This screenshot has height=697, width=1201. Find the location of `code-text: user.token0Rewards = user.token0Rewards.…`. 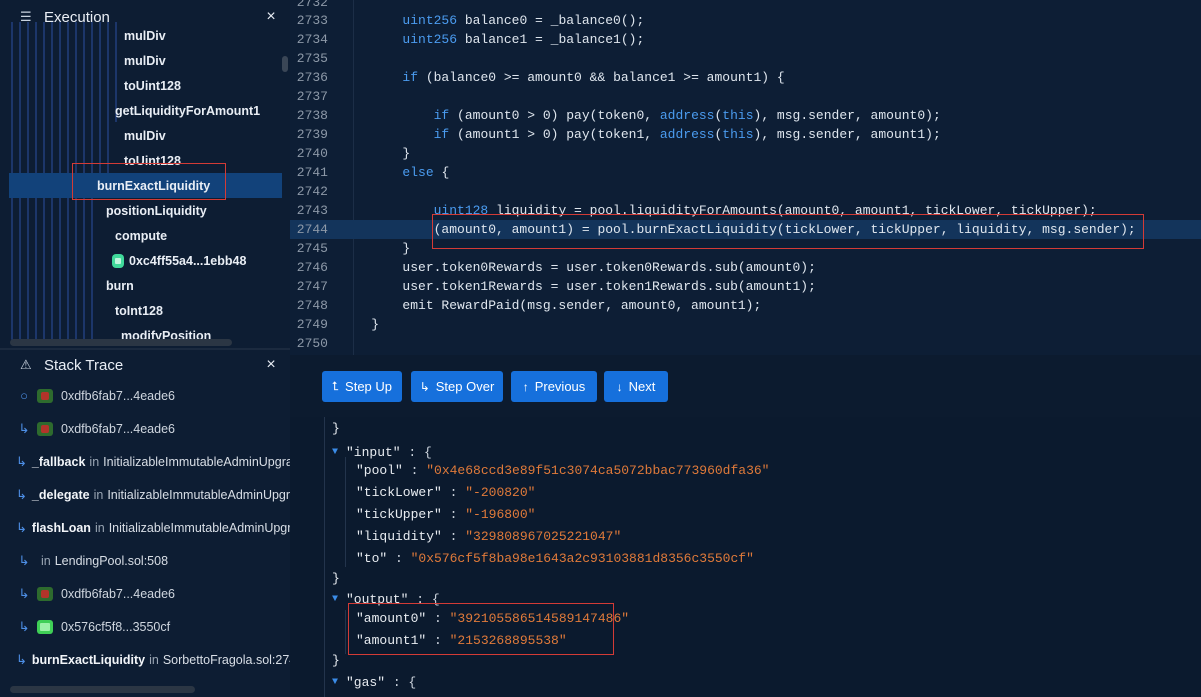

code-text: user.token0Rewards = user.token0Rewards.… is located at coordinates (578, 267).